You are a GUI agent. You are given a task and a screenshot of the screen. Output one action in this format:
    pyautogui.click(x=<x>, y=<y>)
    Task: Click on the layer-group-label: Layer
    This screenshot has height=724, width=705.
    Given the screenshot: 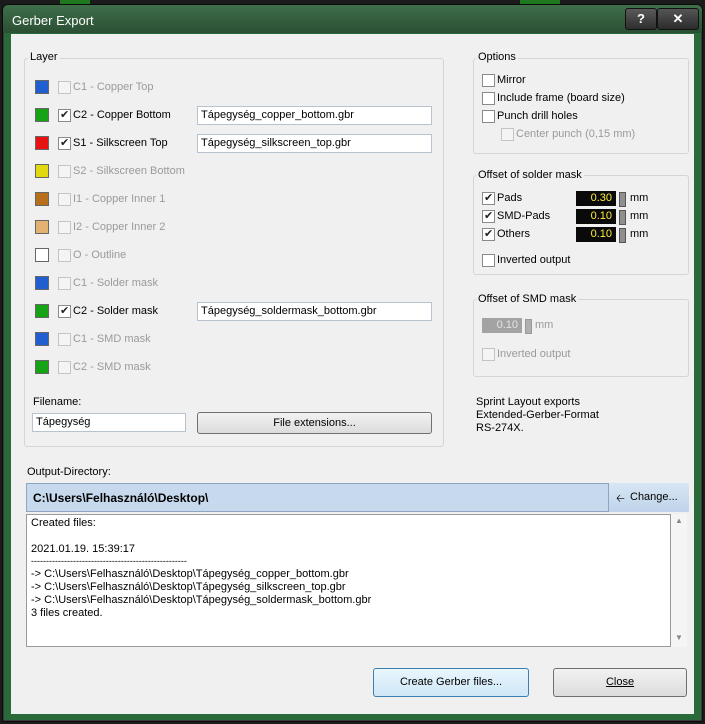 What is the action you would take?
    pyautogui.click(x=44, y=57)
    